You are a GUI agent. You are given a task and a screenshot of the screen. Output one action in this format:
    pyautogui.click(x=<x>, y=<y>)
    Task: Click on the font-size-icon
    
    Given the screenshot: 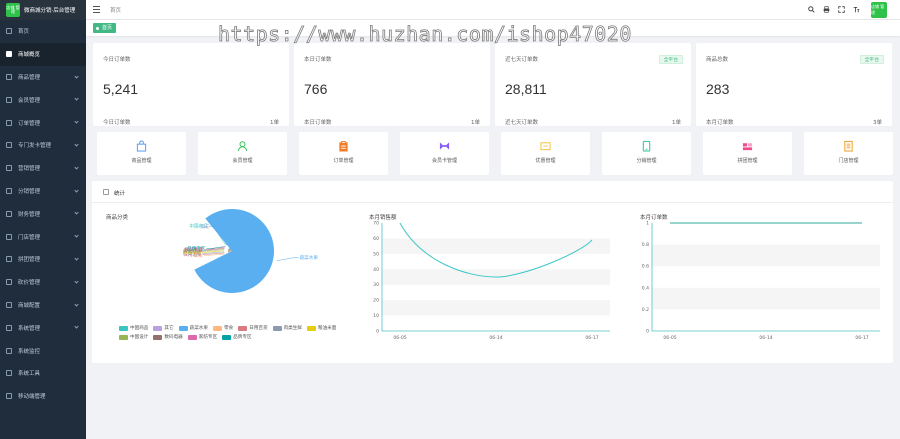 What is the action you would take?
    pyautogui.click(x=856, y=9)
    